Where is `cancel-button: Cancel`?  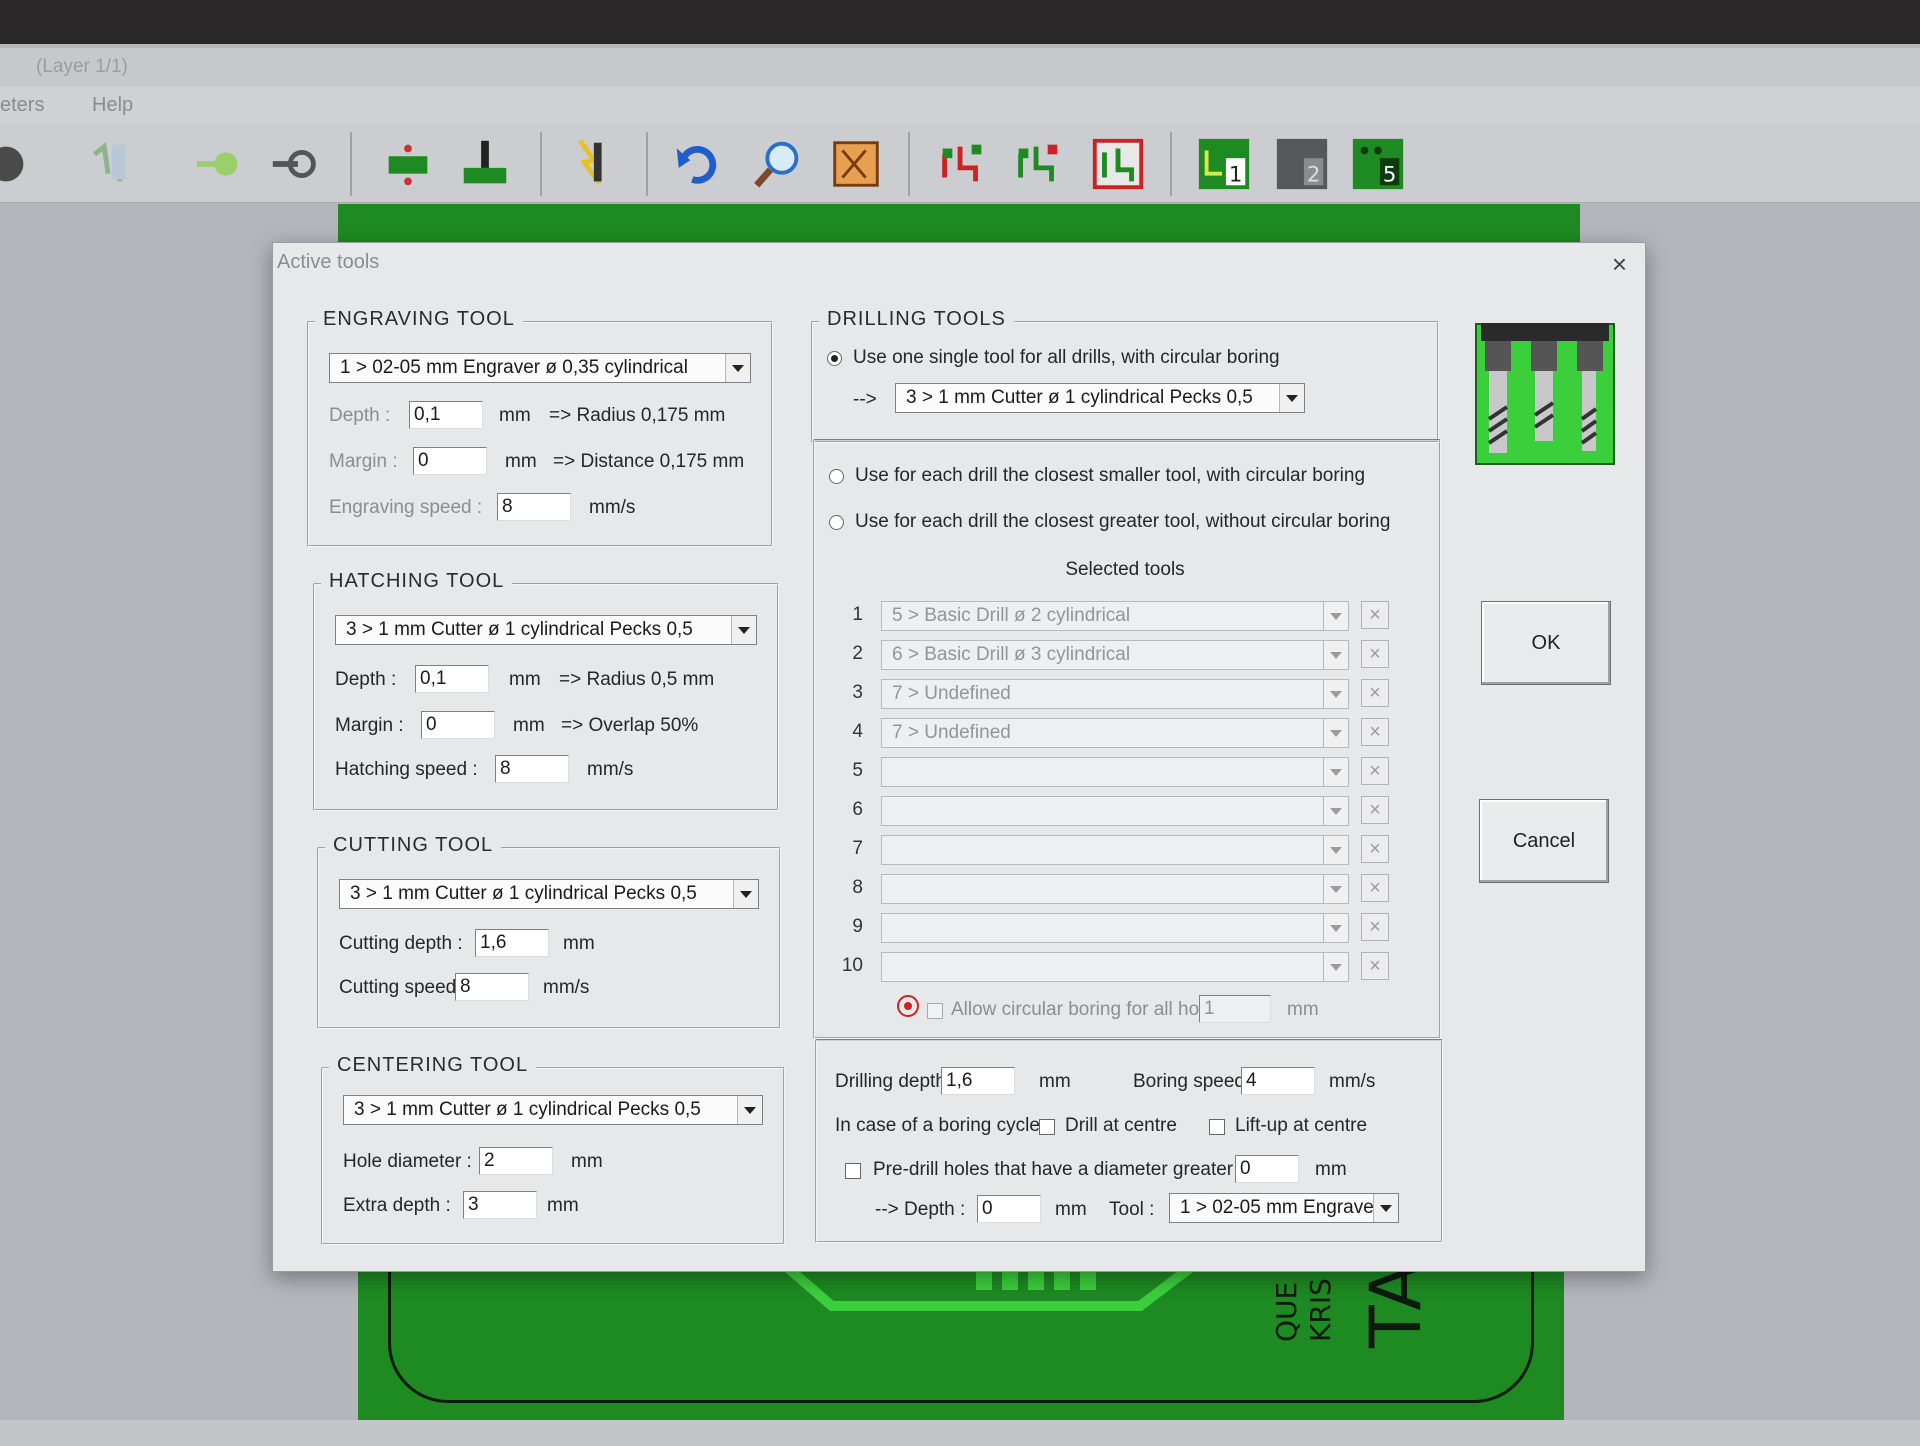 cancel-button: Cancel is located at coordinates (1544, 841).